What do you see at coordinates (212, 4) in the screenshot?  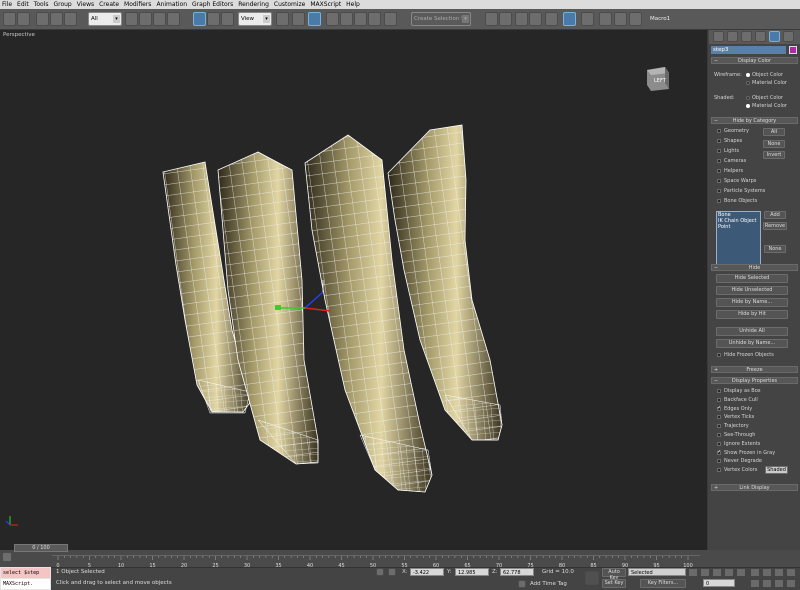 I see `menu-item: Graph Editors` at bounding box center [212, 4].